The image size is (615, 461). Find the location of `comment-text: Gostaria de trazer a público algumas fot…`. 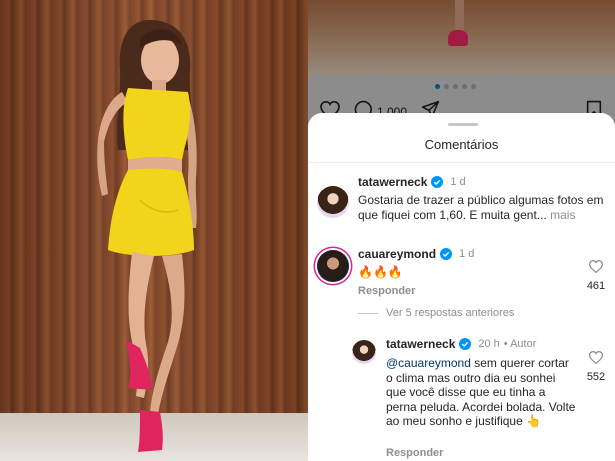

comment-text: Gostaria de trazer a público algumas fot… is located at coordinates (484, 207).